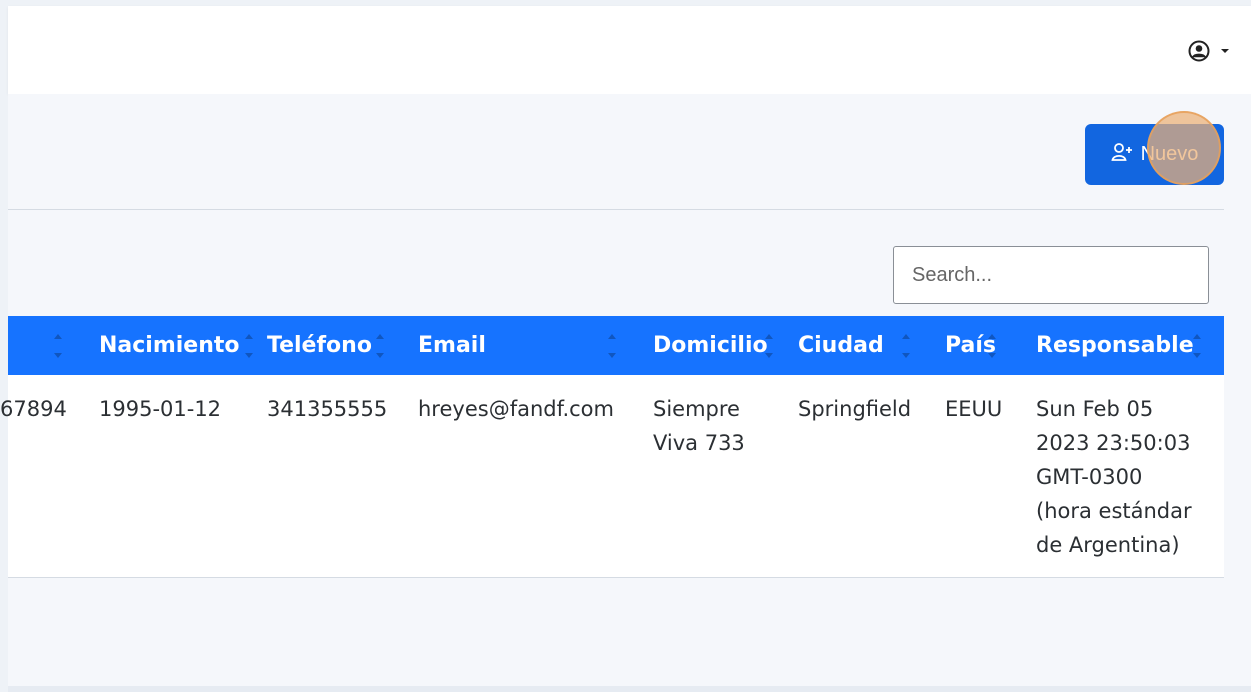 This screenshot has width=1251, height=692. What do you see at coordinates (699, 426) in the screenshot?
I see `cell-domicilio: Siempre Viva 733` at bounding box center [699, 426].